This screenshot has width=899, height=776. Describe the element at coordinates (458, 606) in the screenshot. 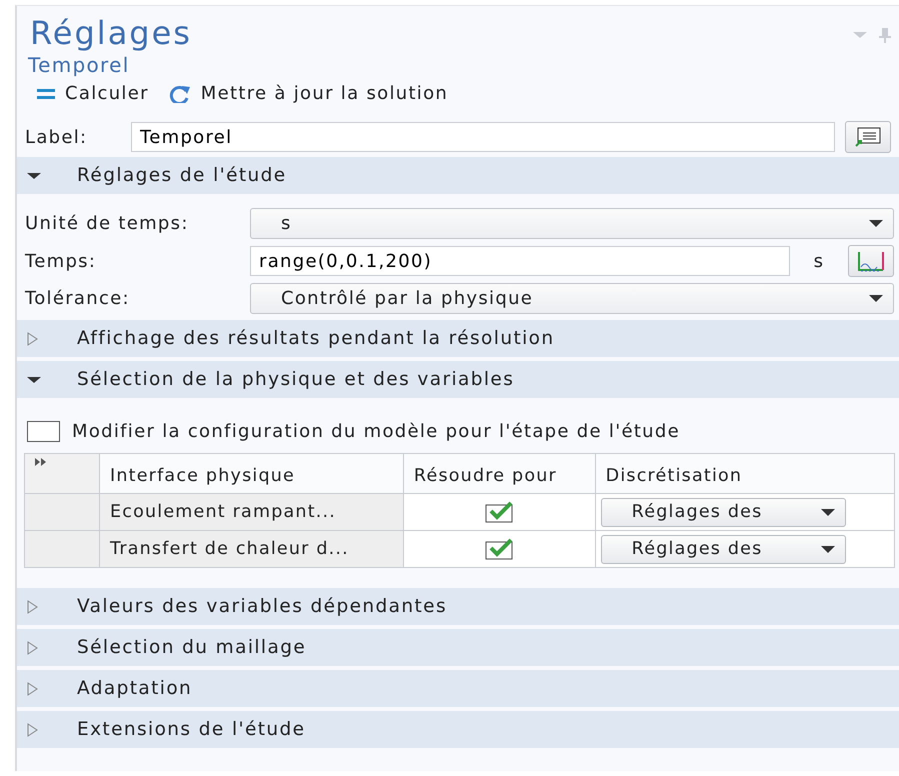

I see `section-header: Valeurs des variables dépendantes` at that location.